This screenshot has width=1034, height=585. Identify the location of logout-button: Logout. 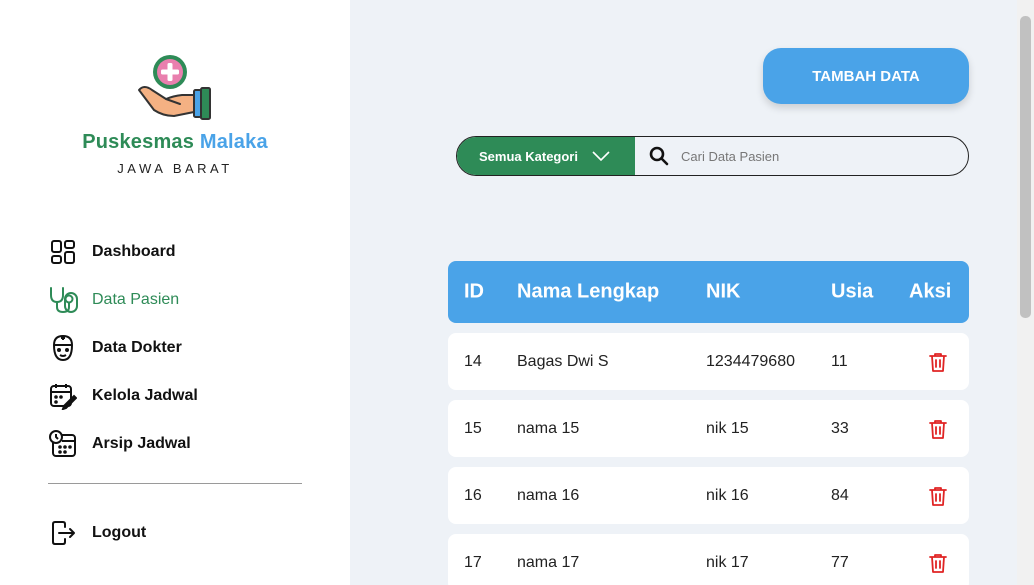
(97, 533).